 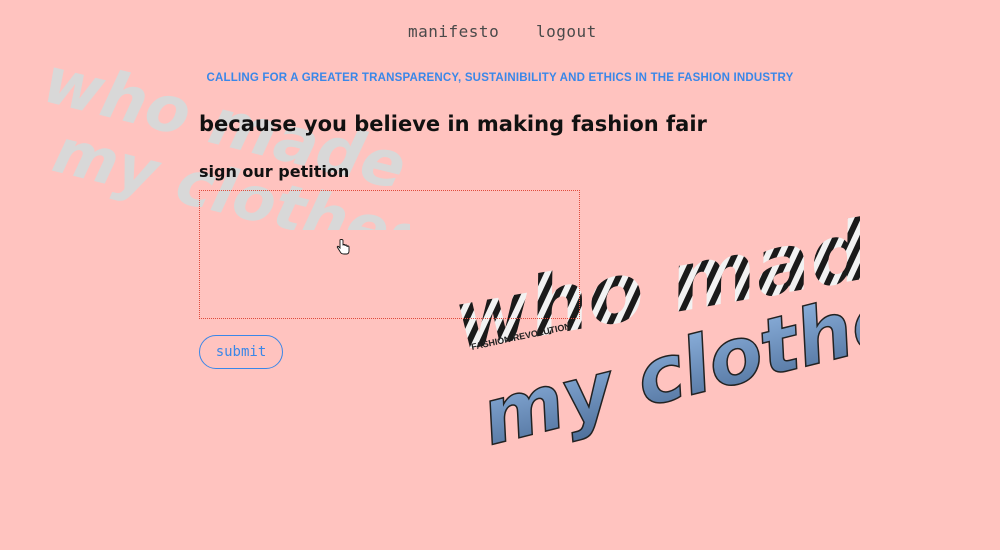 I want to click on hand-pointer-icon, so click(x=343, y=247).